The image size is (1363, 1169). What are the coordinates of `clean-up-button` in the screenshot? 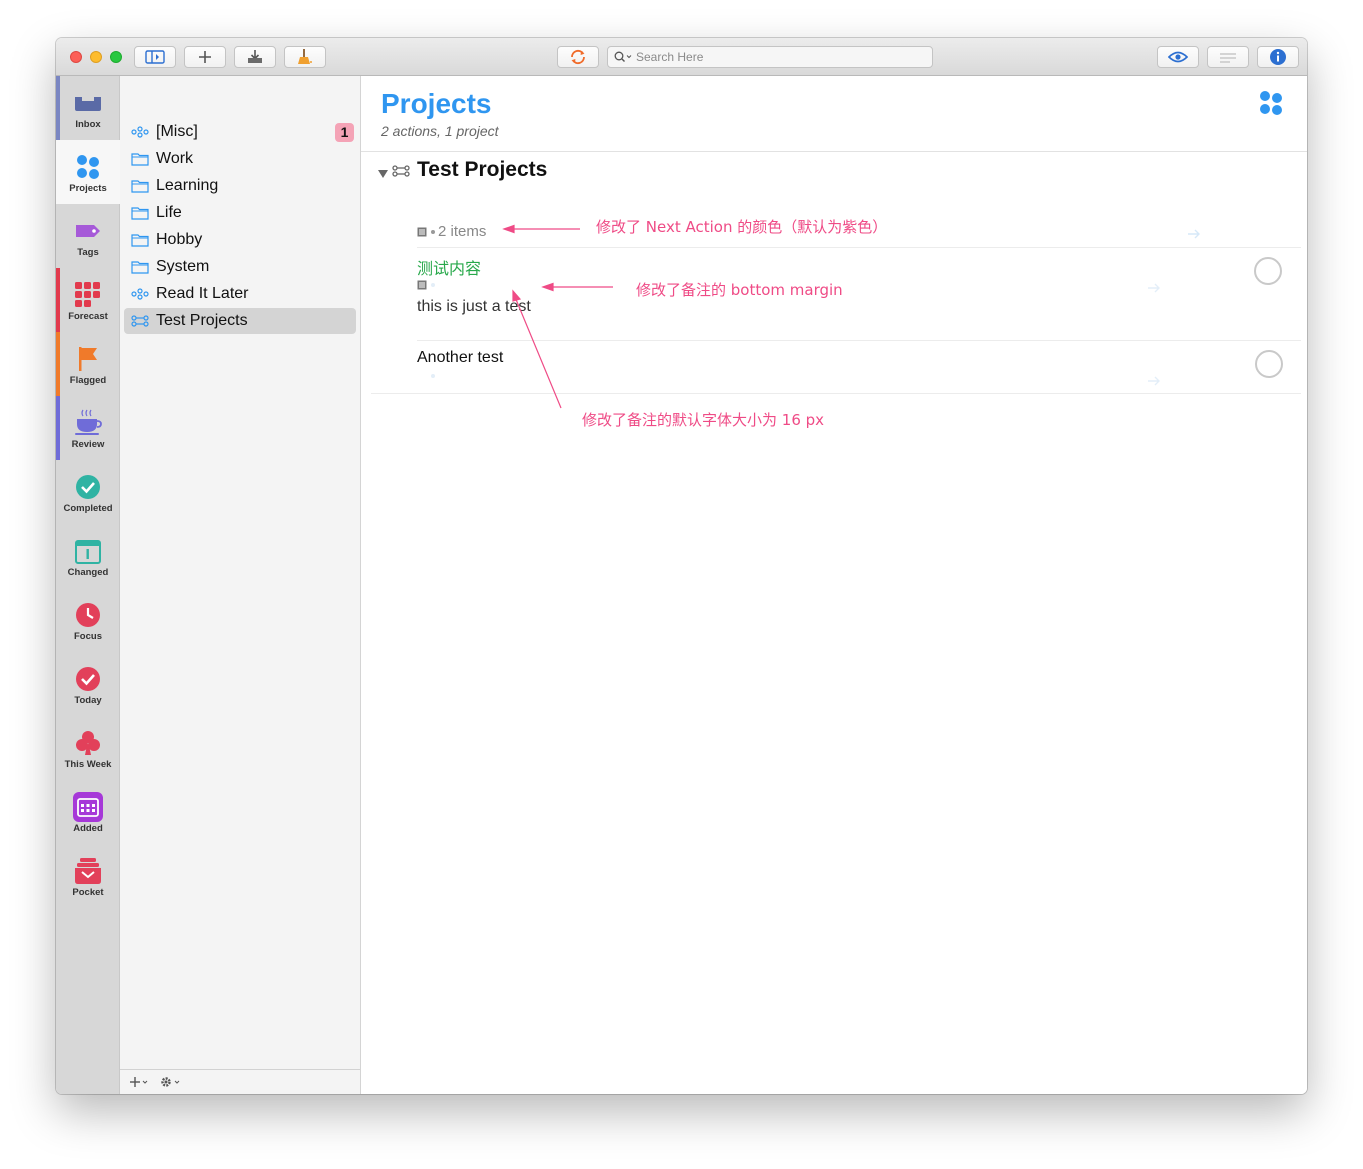 It's located at (305, 57).